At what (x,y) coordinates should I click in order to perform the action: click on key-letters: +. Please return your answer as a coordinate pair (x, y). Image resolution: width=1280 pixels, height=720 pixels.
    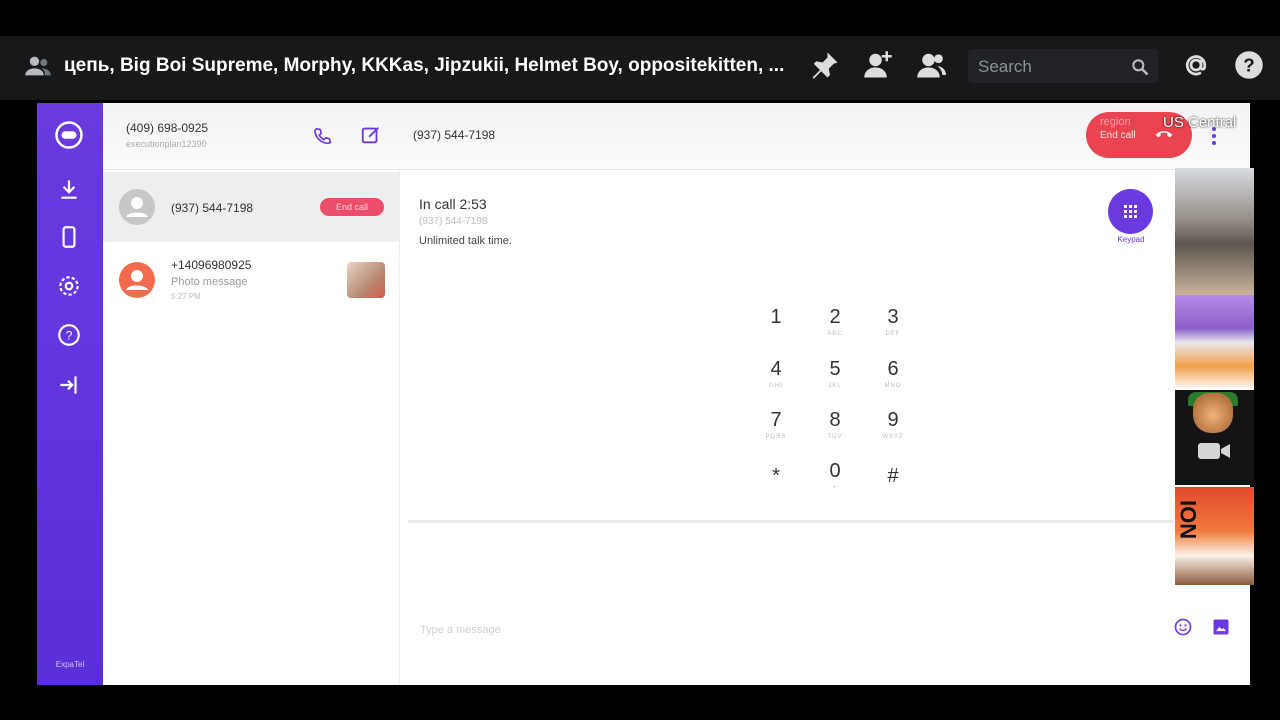
    Looking at the image, I should click on (835, 488).